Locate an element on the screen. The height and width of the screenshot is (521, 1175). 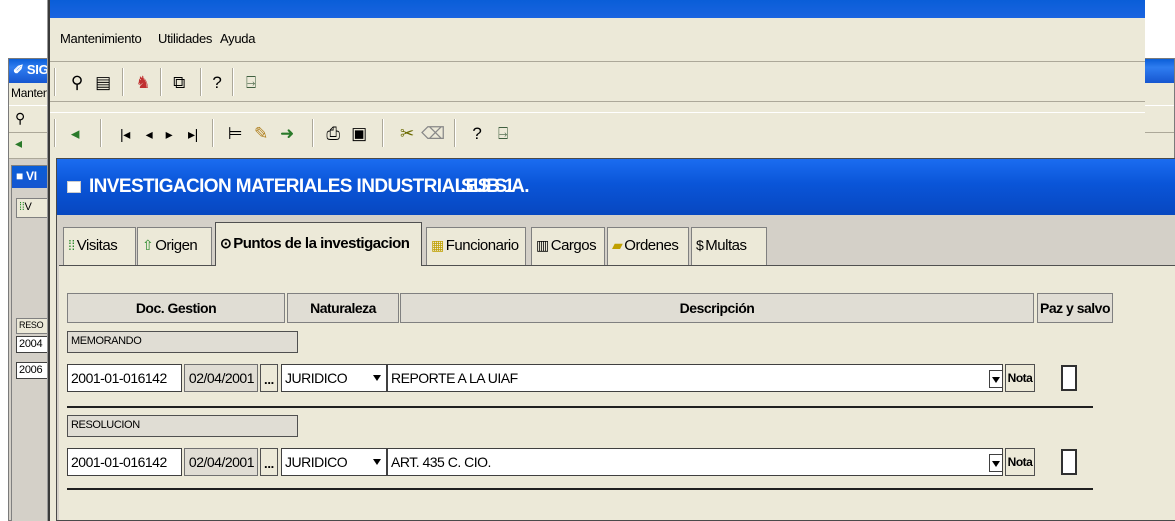
last-record-icon: ▸| is located at coordinates (193, 134).